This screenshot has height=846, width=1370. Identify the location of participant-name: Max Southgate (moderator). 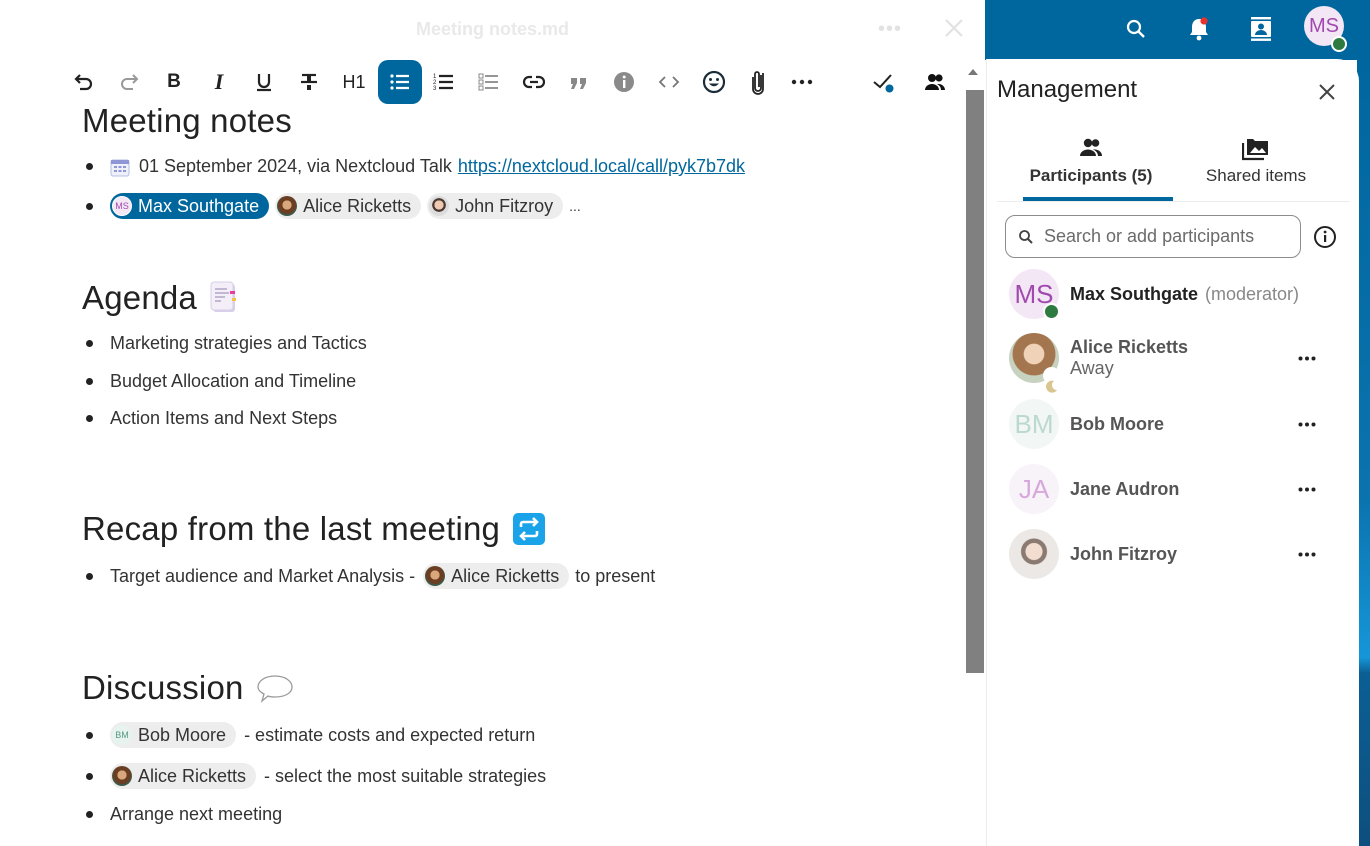
(1185, 293).